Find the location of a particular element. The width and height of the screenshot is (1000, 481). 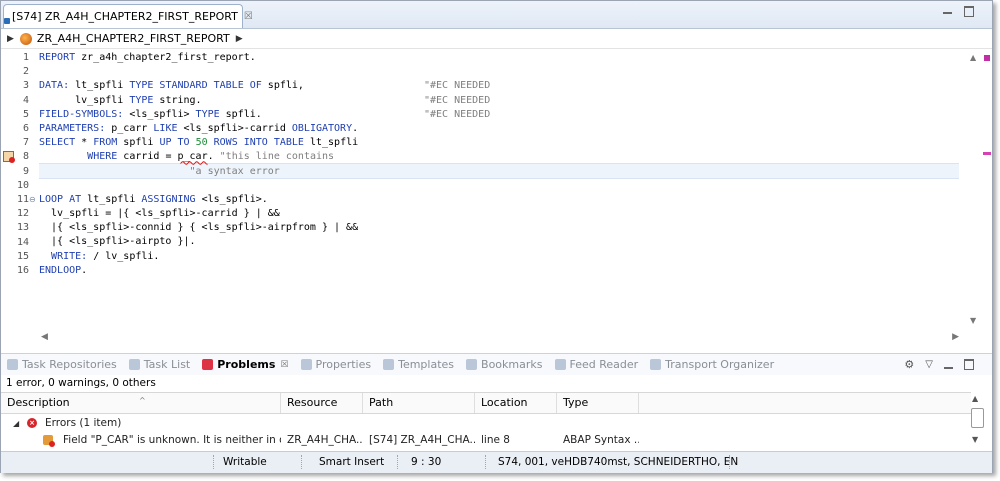

editor-tab: [S74] ZR_A4H_CHAPTER2_FIRST_REPORT ☒ is located at coordinates (128, 16).